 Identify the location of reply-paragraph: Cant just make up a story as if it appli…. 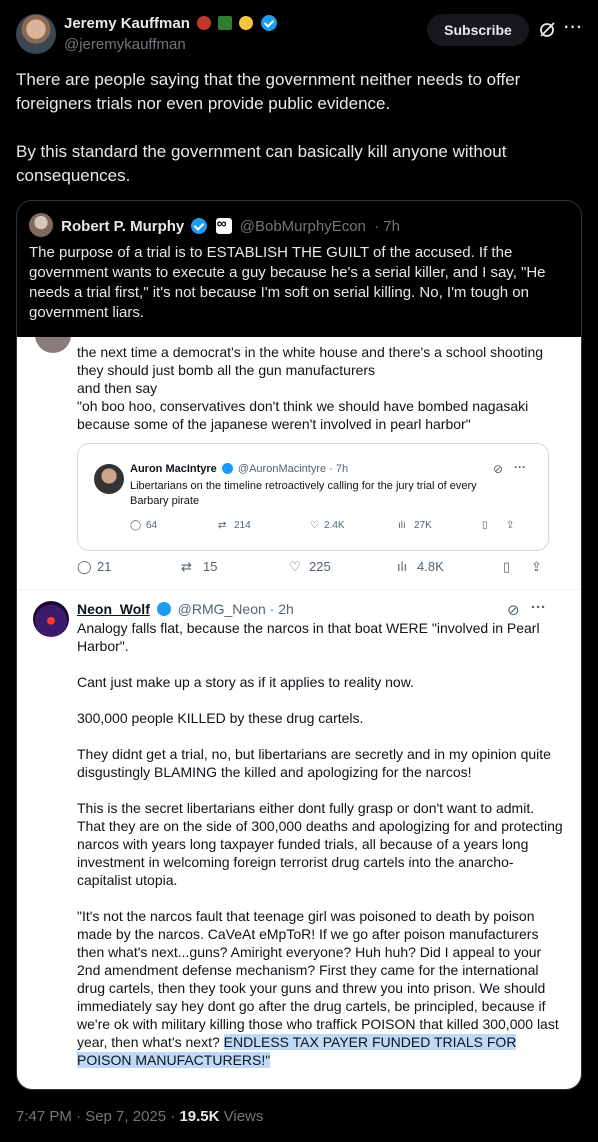
(245, 682).